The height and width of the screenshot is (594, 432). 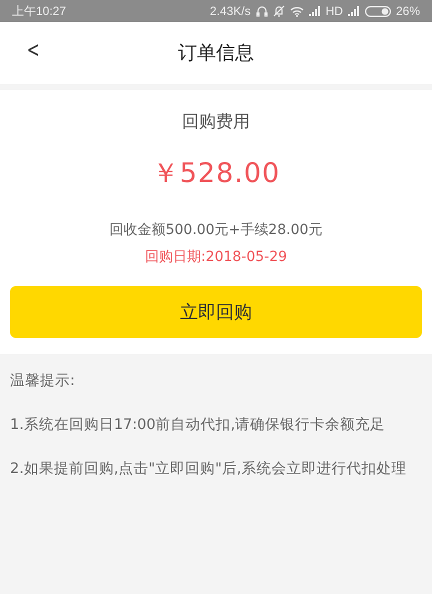 I want to click on network-type-text: HD, so click(x=334, y=11).